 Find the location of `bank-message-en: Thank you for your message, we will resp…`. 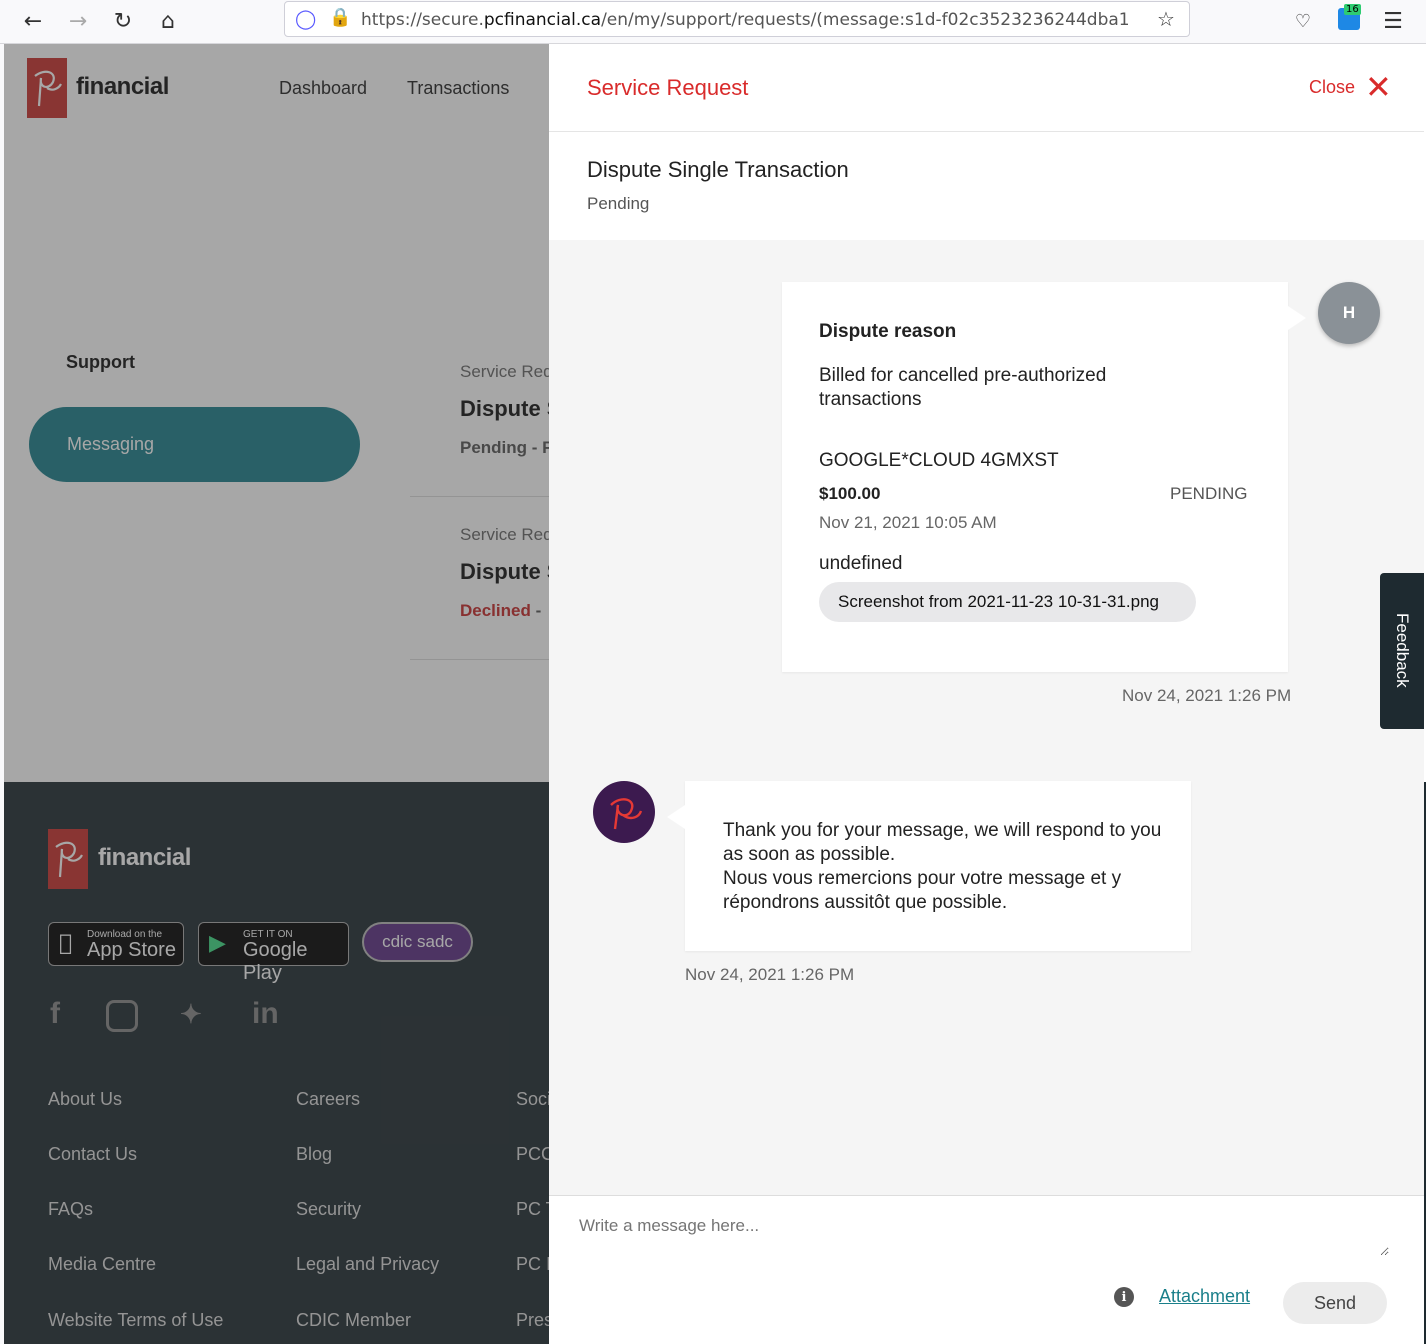

bank-message-en: Thank you for your message, we will resp… is located at coordinates (942, 842).